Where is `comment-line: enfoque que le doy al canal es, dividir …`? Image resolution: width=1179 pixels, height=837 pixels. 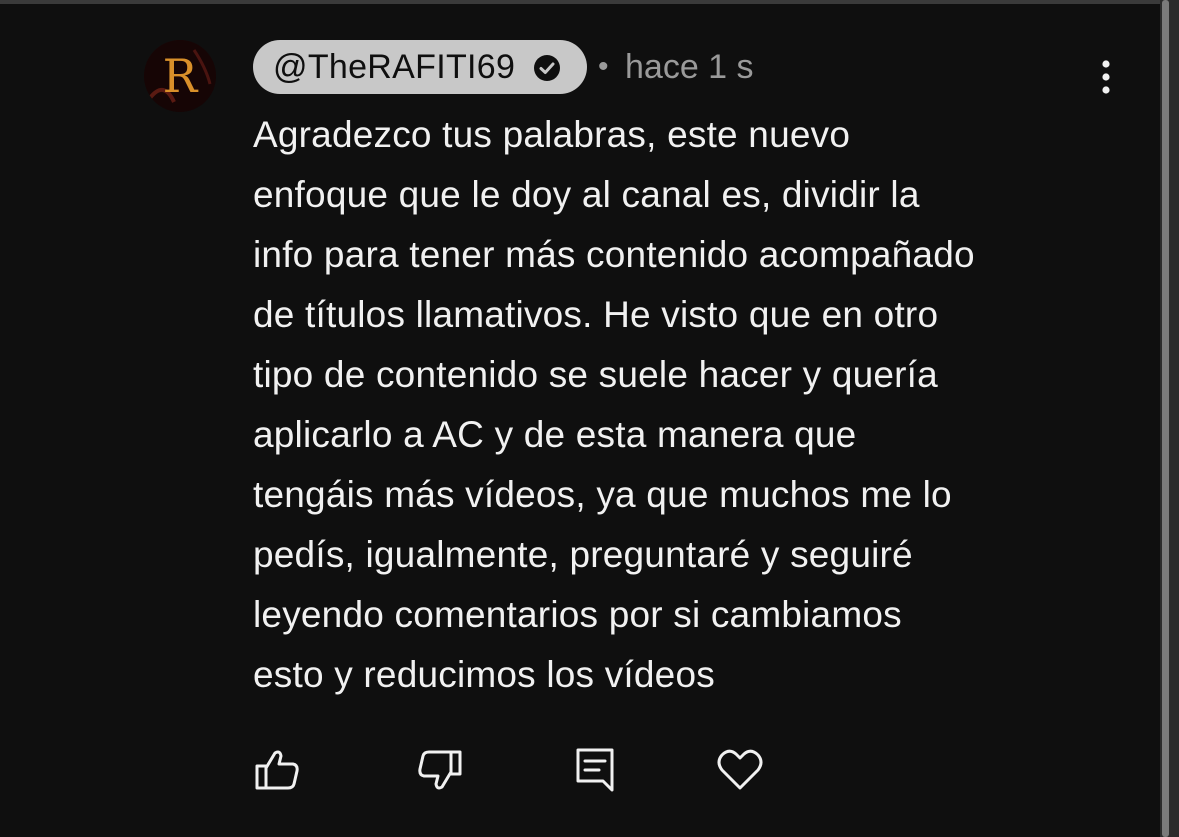
comment-line: enfoque que le doy al canal es, dividir … is located at coordinates (586, 194).